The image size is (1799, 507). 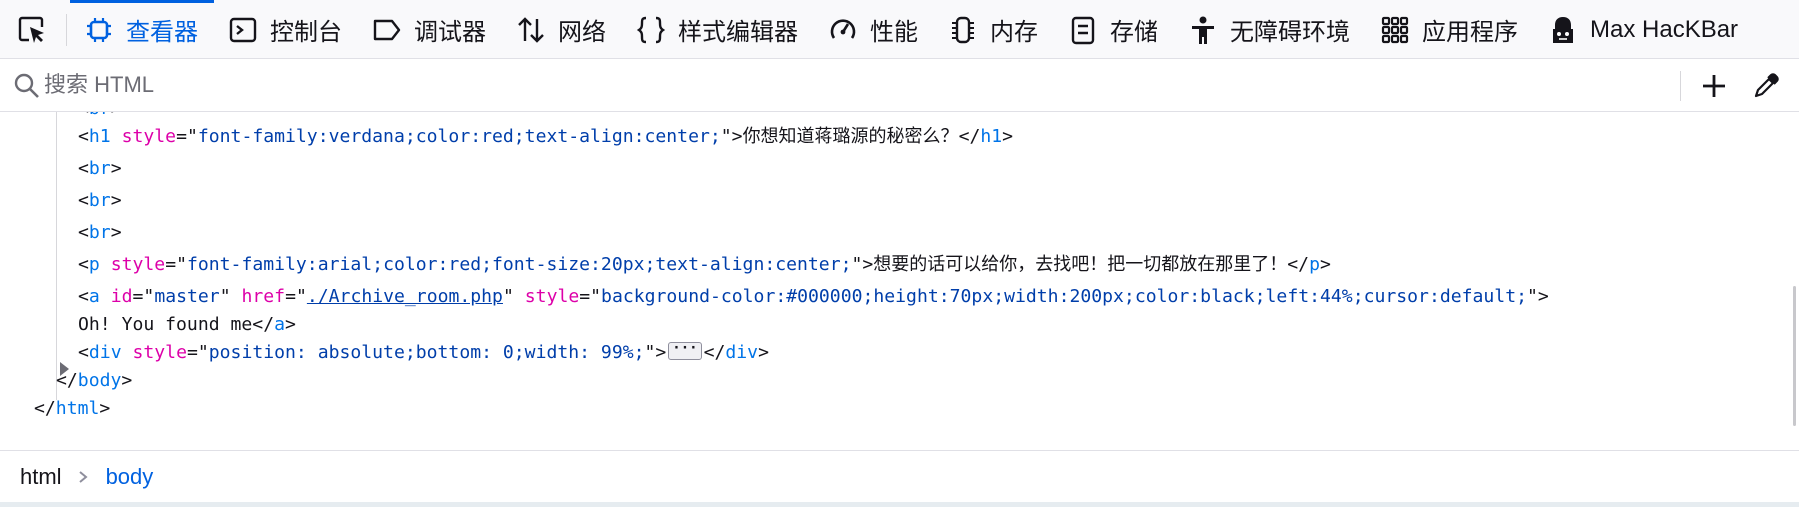 I want to click on search-icon, so click(x=26, y=85).